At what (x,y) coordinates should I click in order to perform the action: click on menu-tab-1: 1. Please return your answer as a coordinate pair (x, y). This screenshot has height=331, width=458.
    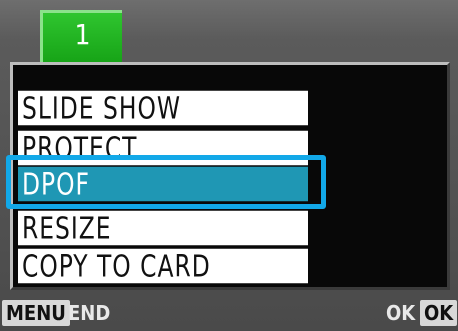
    Looking at the image, I should click on (81, 36).